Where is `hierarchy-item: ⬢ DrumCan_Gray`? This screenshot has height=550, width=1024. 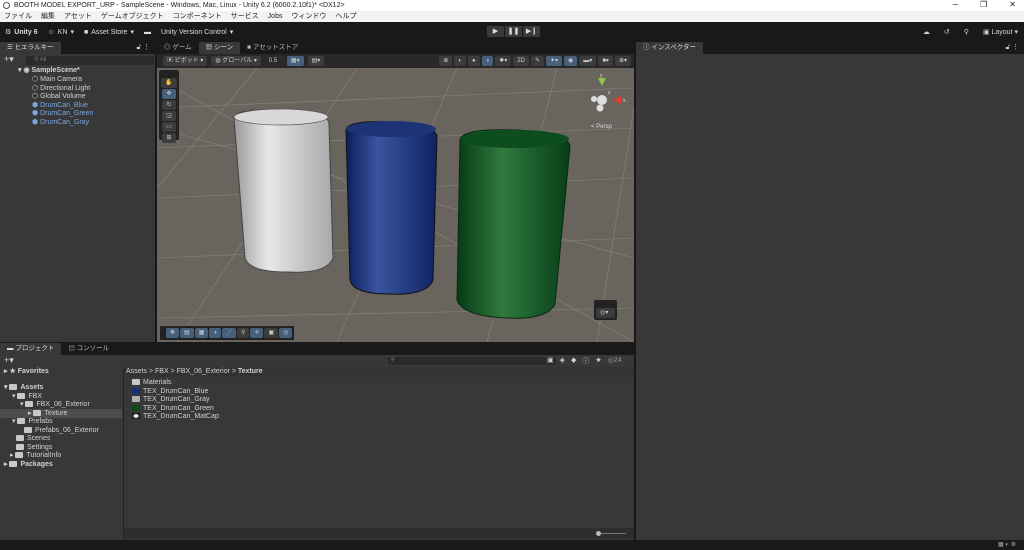 hierarchy-item: ⬢ DrumCan_Gray is located at coordinates (60, 122).